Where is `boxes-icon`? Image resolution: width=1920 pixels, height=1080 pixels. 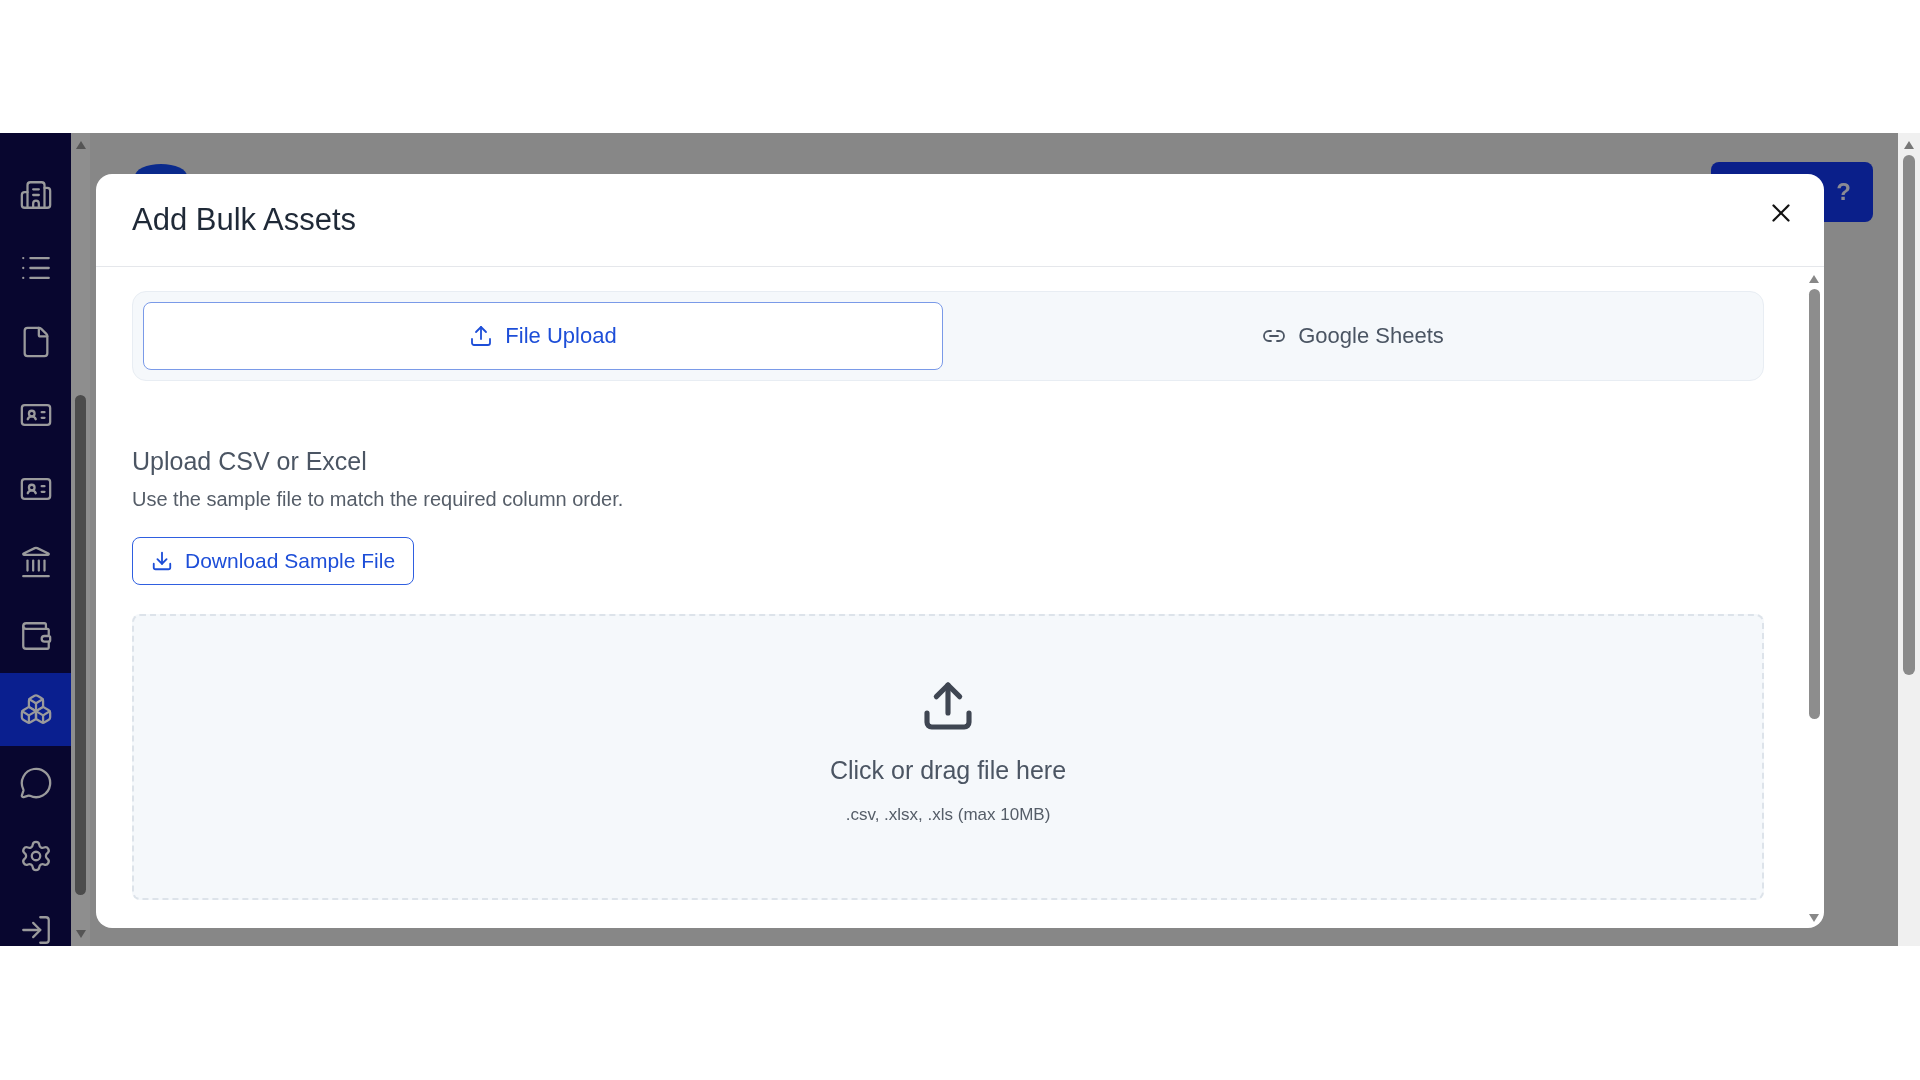
boxes-icon is located at coordinates (35, 709).